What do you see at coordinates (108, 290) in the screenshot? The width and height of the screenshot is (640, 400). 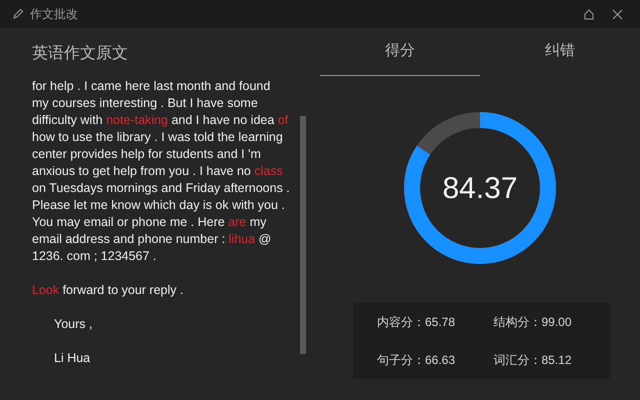 I see `essay-paragraph: Look forward to your reply .` at bounding box center [108, 290].